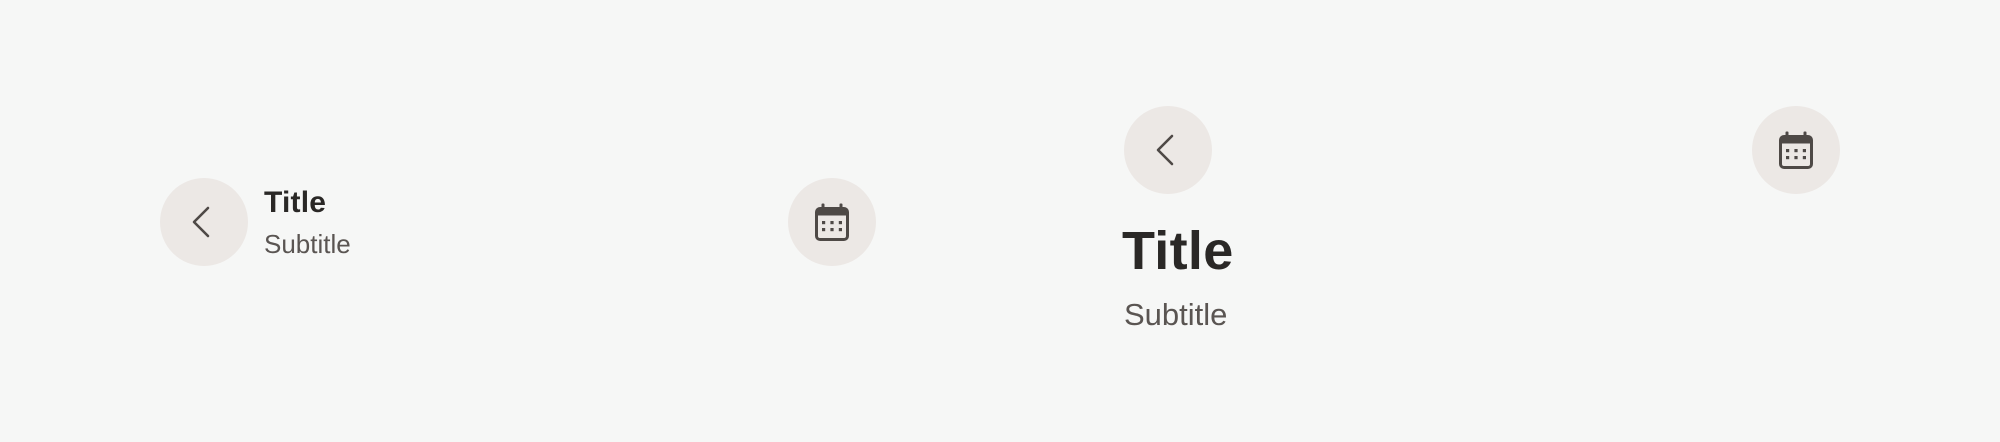 The height and width of the screenshot is (442, 2000). I want to click on back-button-large, so click(1168, 150).